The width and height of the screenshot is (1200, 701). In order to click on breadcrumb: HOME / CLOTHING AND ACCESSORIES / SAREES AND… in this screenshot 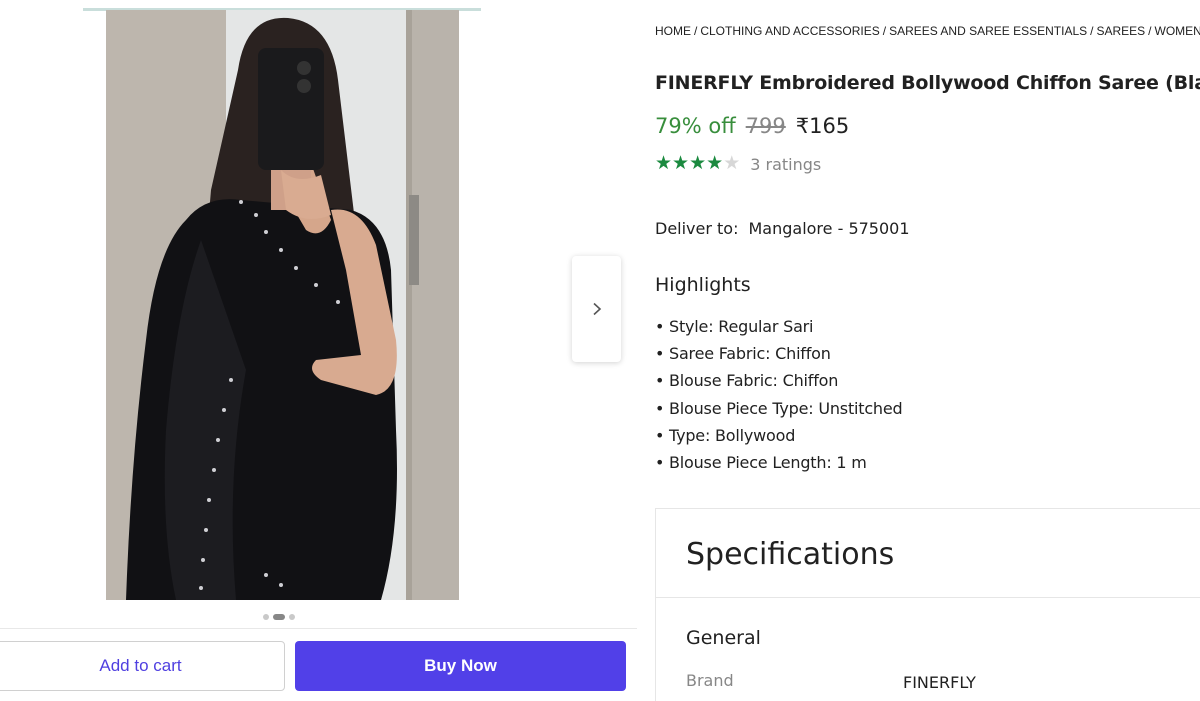, I will do `click(927, 31)`.